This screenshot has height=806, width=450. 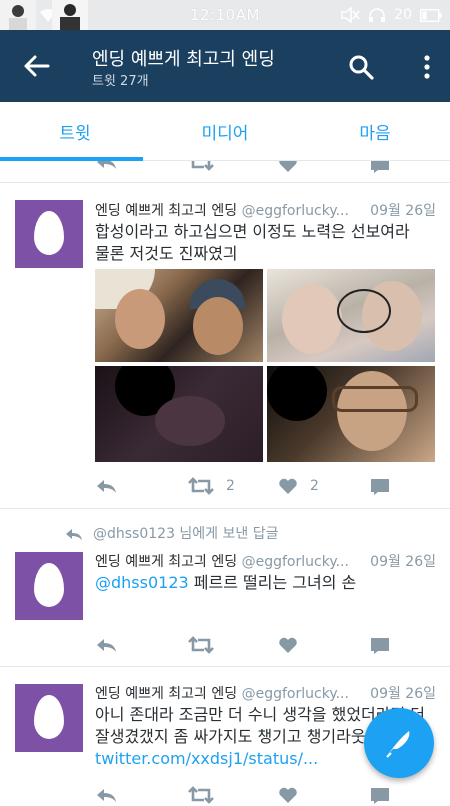 What do you see at coordinates (166, 253) in the screenshot?
I see `tweet-text-line: 물론 저것도 진짜였긔` at bounding box center [166, 253].